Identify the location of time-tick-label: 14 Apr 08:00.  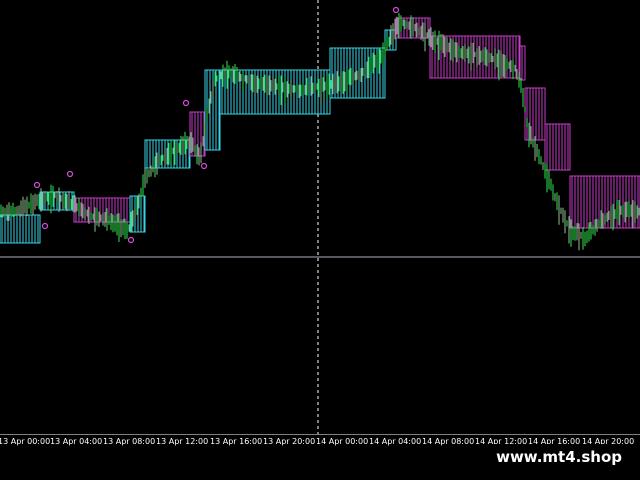
(448, 441).